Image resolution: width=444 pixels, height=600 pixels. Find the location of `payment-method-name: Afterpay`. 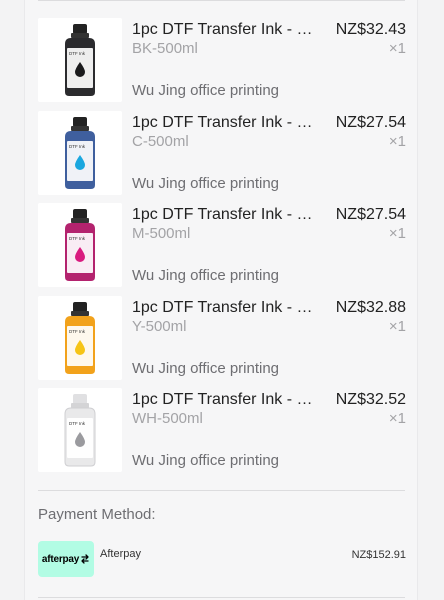

payment-method-name: Afterpay is located at coordinates (120, 554).